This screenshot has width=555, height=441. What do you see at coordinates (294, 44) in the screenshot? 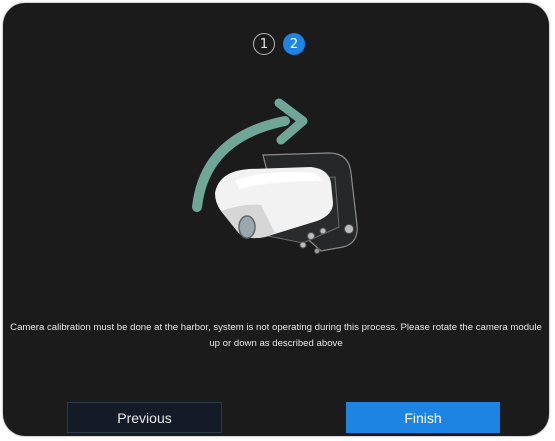
I see `step-2-indicator: 2` at bounding box center [294, 44].